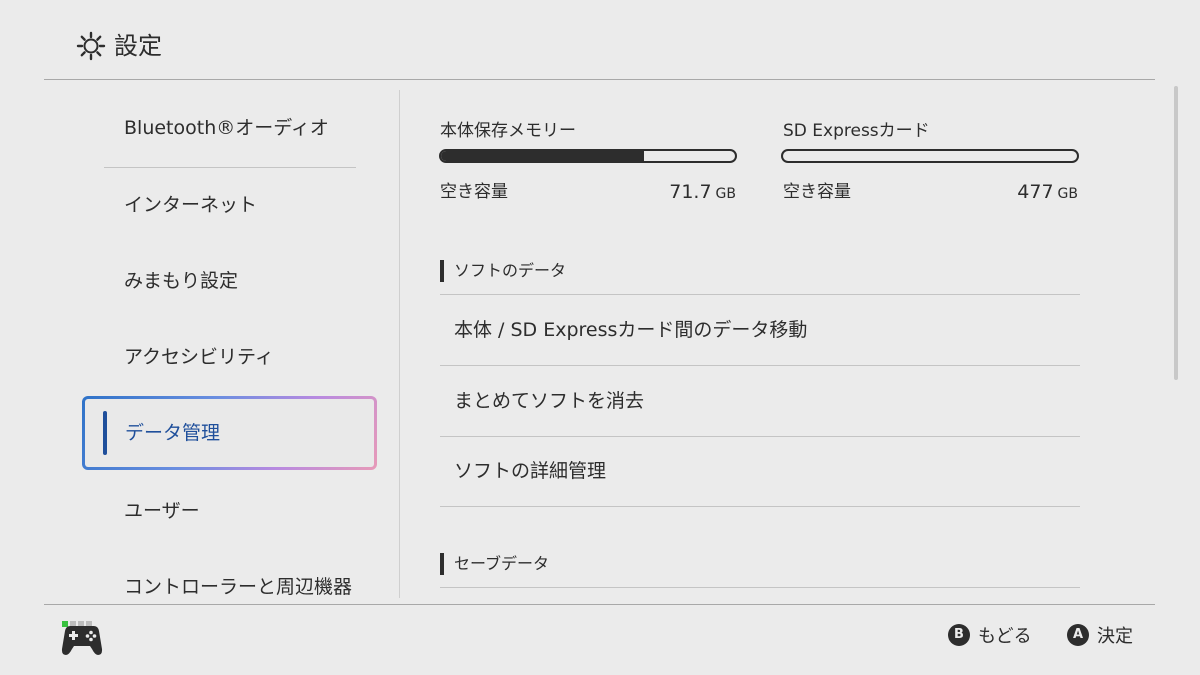 Image resolution: width=1200 pixels, height=675 pixels. I want to click on sd-free-label: 空き容量, so click(817, 192).